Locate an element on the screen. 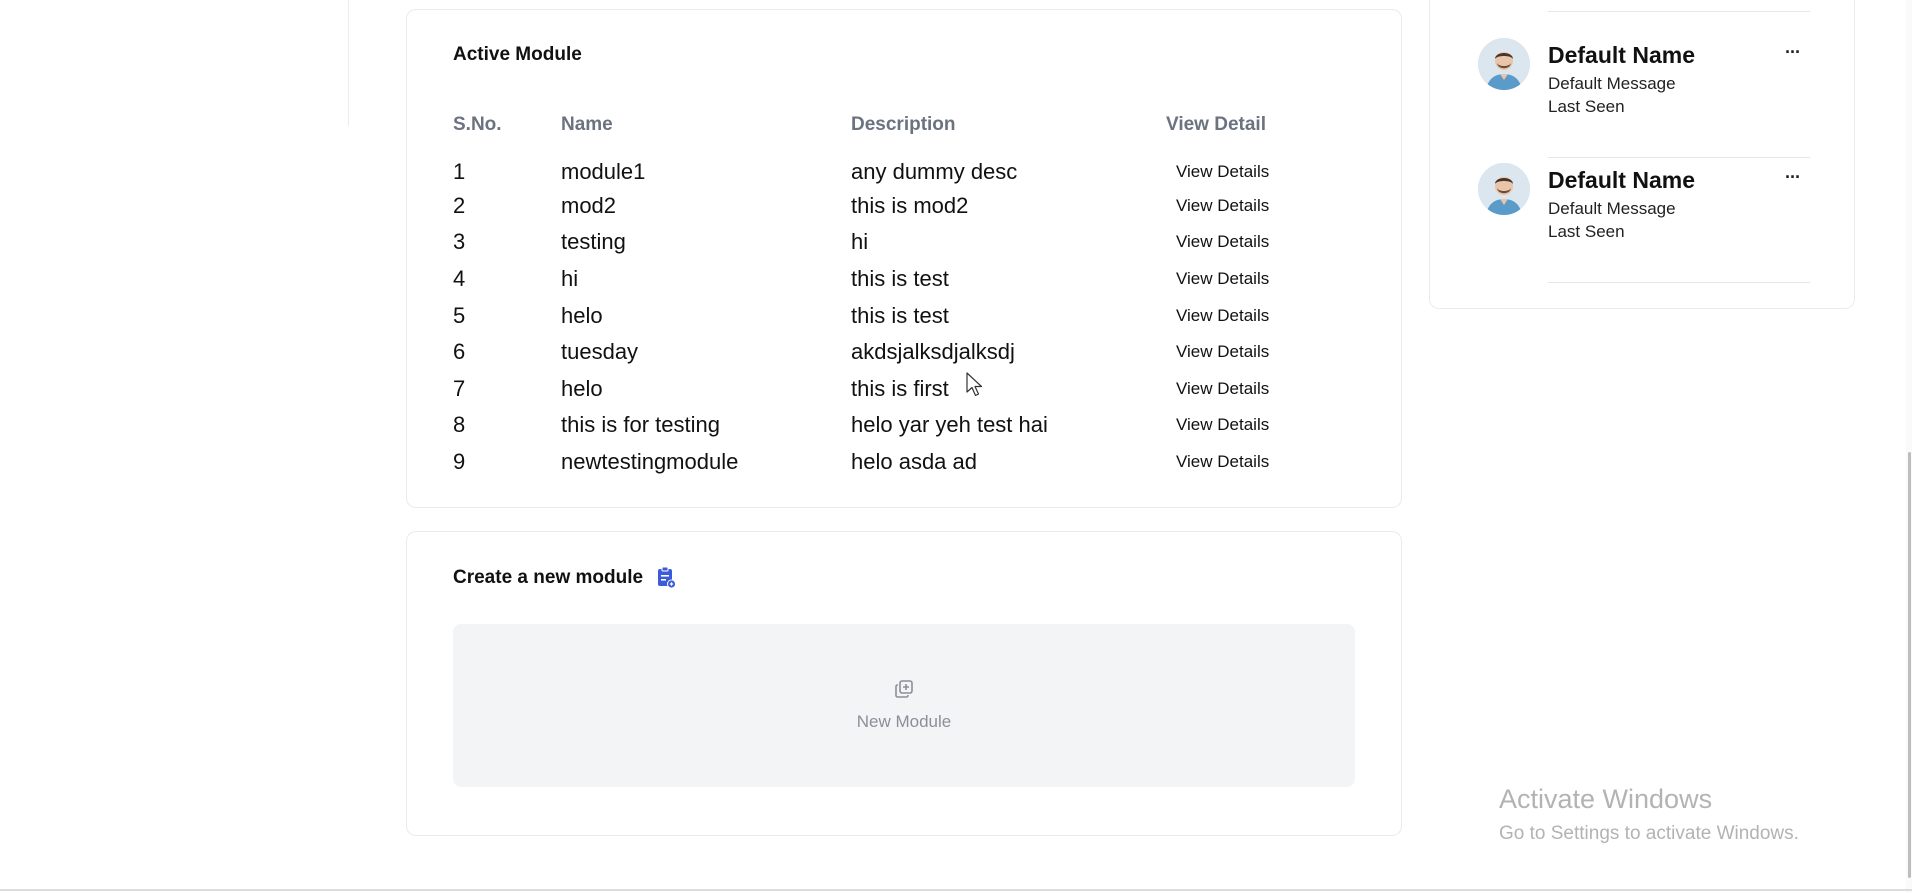  cell-description: this is mod2 is located at coordinates (910, 205).